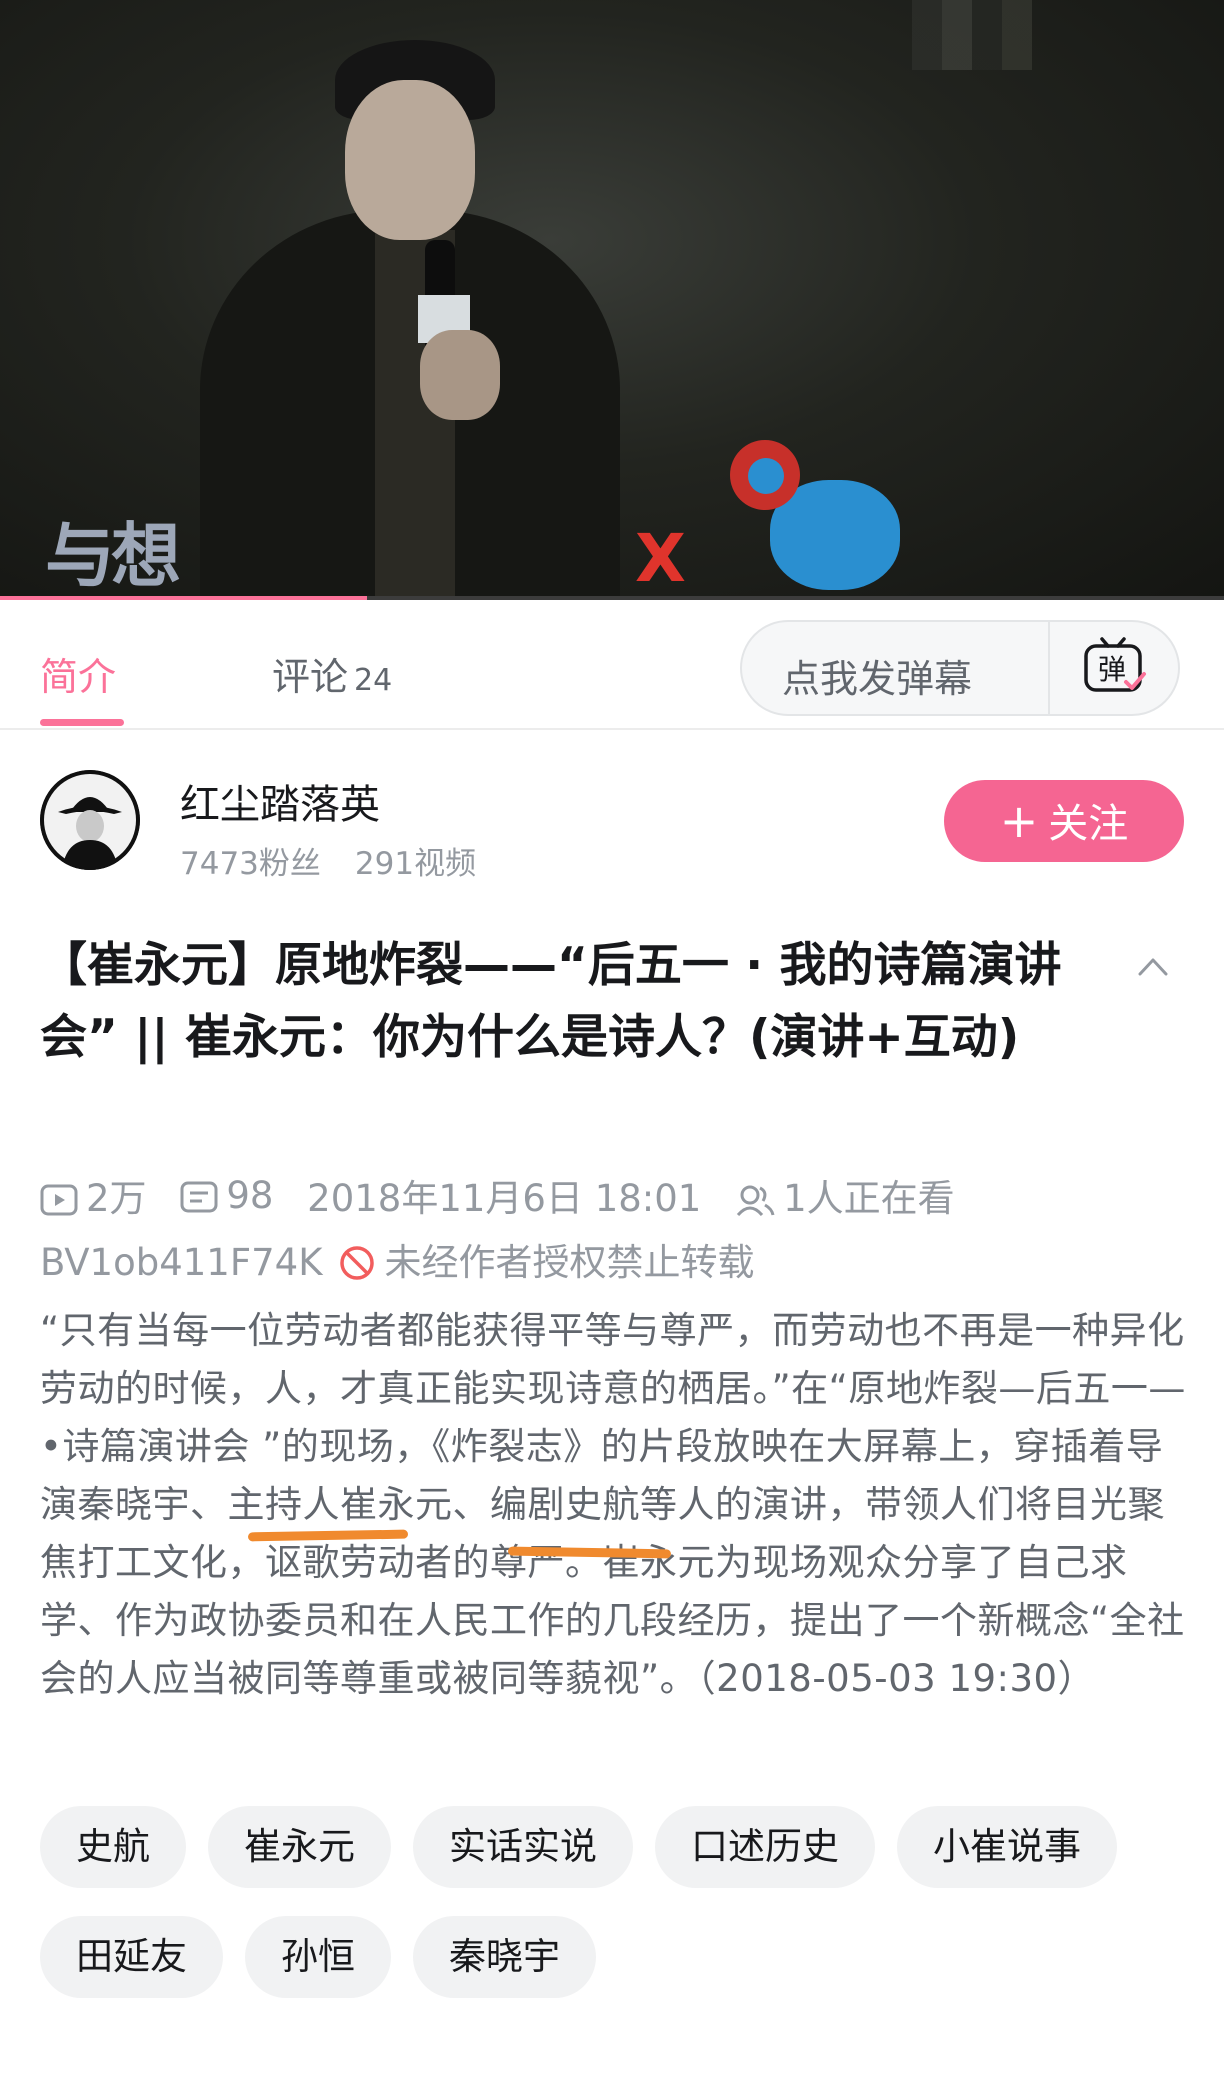 This screenshot has height=2091, width=1224. What do you see at coordinates (199, 1196) in the screenshot?
I see `danmaku-count-icon` at bounding box center [199, 1196].